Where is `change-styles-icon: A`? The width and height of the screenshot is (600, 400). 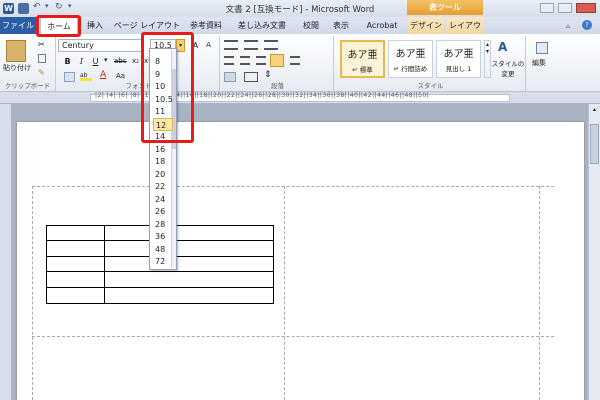
change-styles-icon: A is located at coordinates (502, 47).